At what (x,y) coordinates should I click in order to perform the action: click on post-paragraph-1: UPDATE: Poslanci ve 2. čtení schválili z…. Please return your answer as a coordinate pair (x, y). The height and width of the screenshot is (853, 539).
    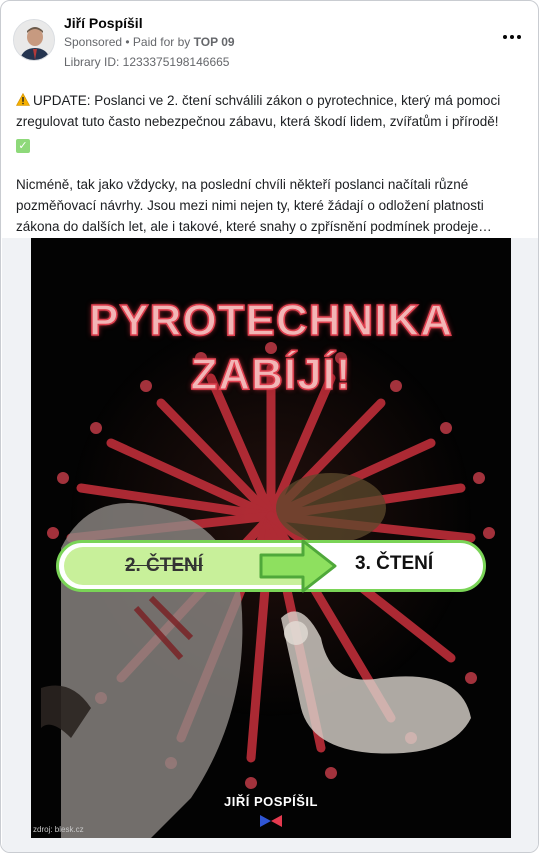
    Looking at the image, I should click on (272, 121).